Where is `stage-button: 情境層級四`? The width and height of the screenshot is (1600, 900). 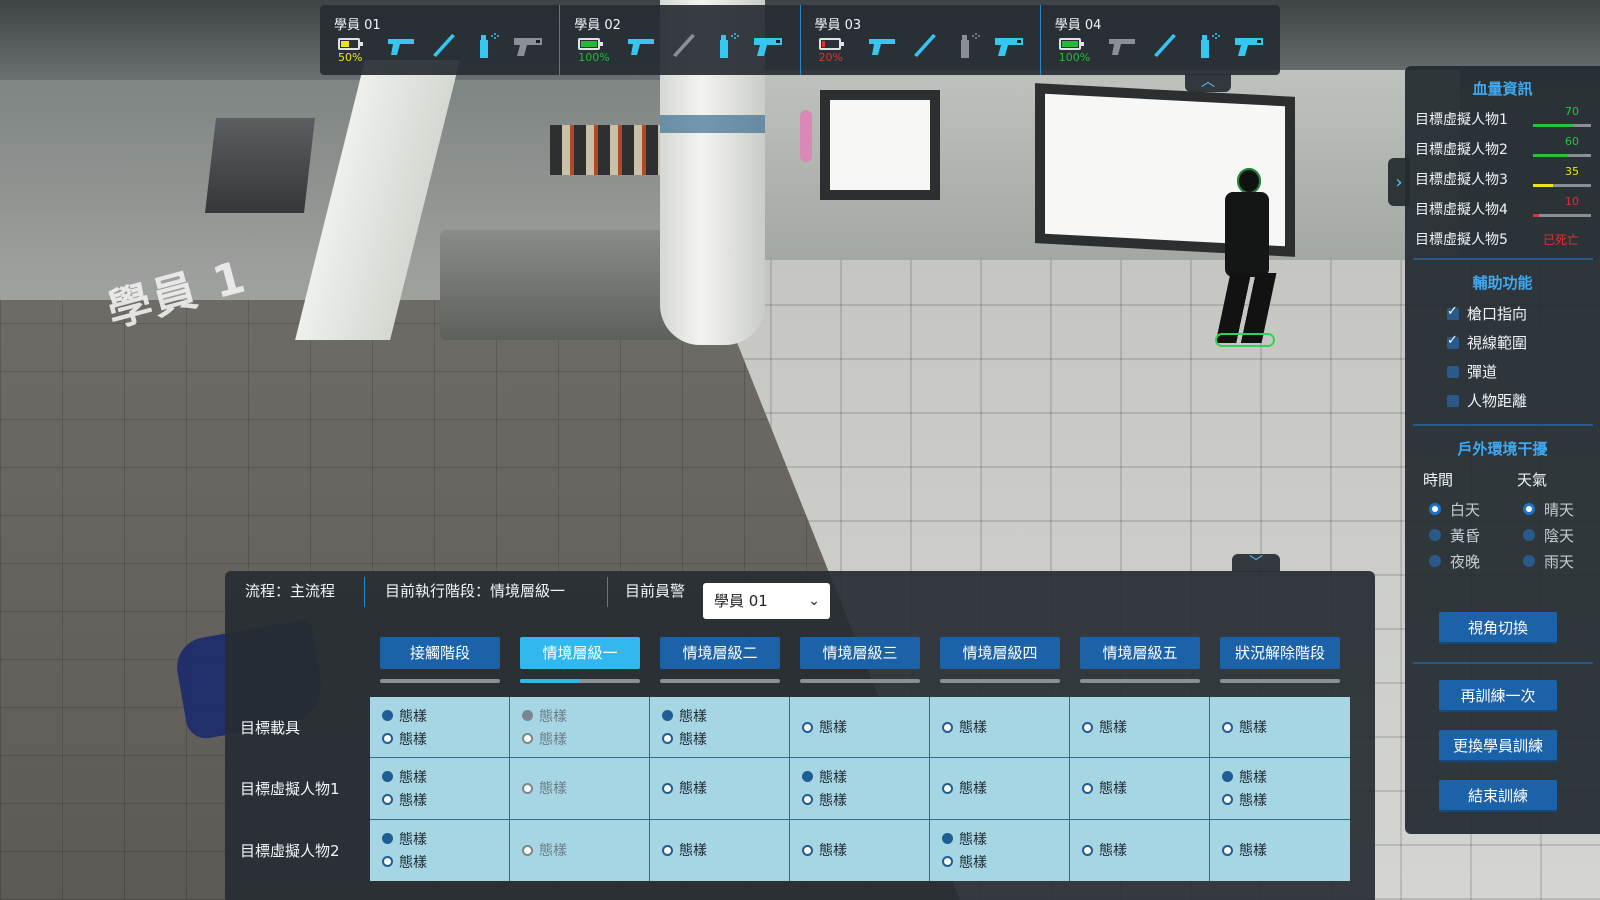
stage-button: 情境層級四 is located at coordinates (1000, 653).